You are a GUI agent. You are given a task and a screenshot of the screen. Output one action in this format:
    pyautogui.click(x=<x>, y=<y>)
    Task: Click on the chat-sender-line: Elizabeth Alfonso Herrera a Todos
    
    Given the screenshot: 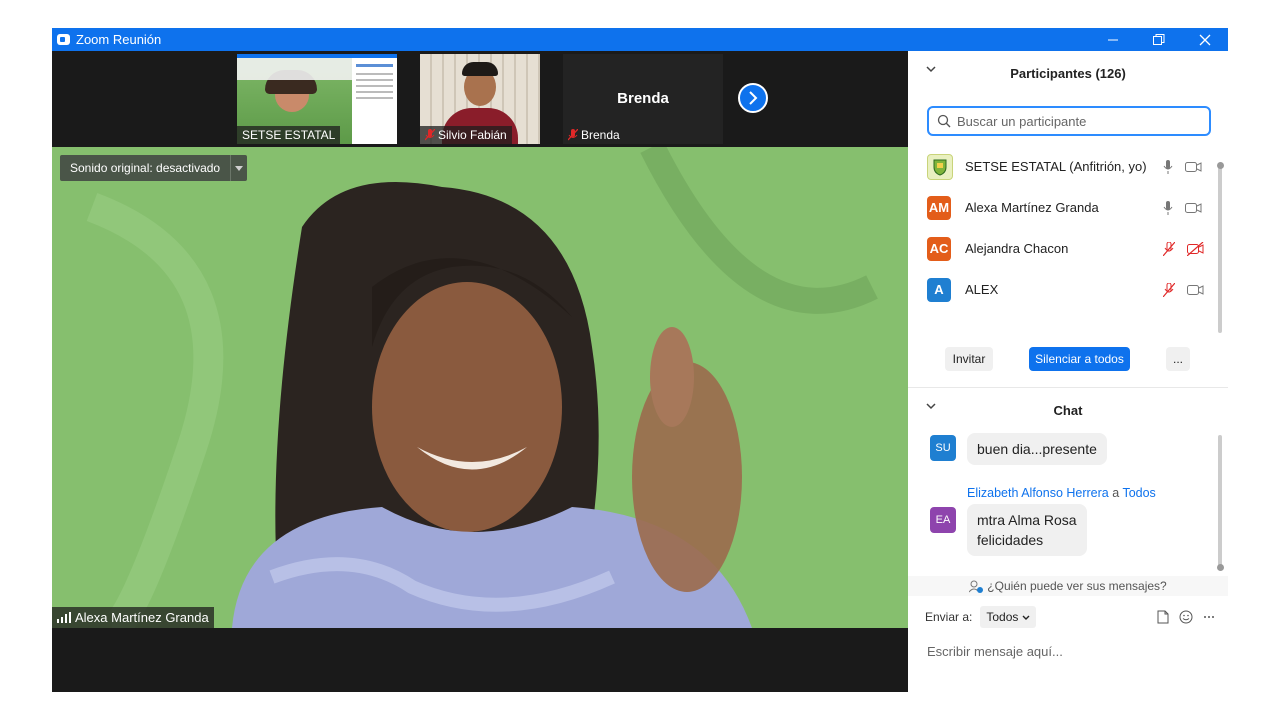 What is the action you would take?
    pyautogui.click(x=1061, y=493)
    